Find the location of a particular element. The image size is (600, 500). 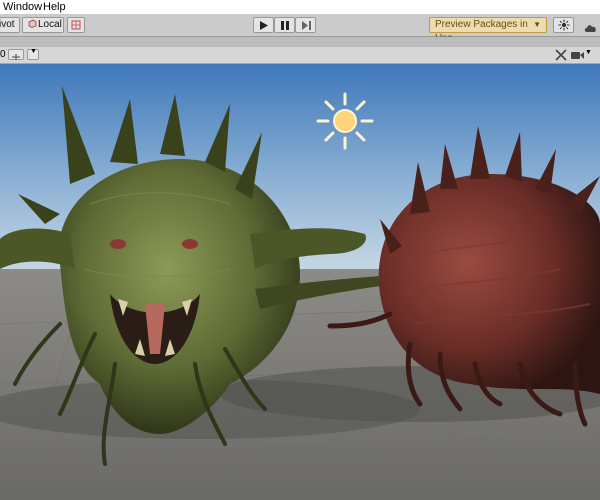

pause-button is located at coordinates (284, 25).